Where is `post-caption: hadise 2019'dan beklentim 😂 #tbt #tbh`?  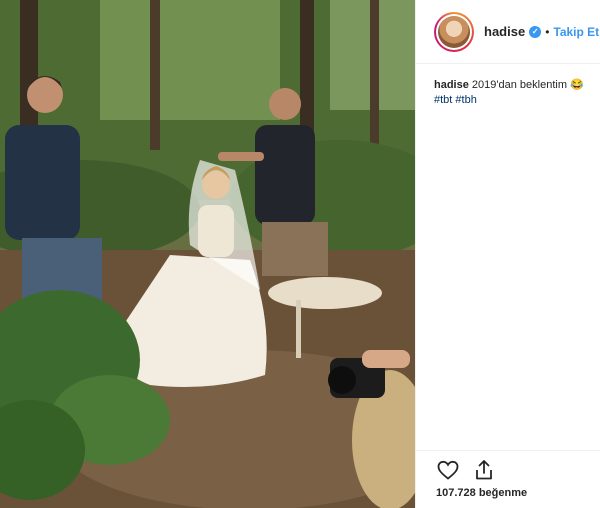 post-caption: hadise 2019'dan beklentim 😂 #tbt #tbh is located at coordinates (514, 93).